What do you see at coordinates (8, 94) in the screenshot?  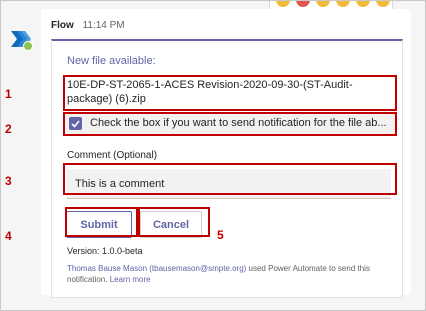 I see `annotation-number-1: 1` at bounding box center [8, 94].